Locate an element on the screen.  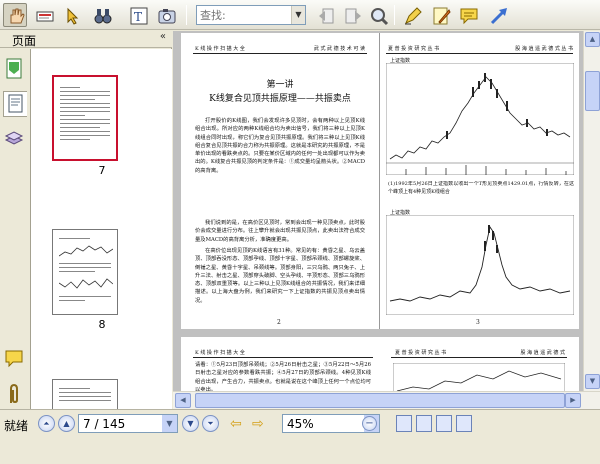
zoom-level: 45% is located at coordinates (300, 424).